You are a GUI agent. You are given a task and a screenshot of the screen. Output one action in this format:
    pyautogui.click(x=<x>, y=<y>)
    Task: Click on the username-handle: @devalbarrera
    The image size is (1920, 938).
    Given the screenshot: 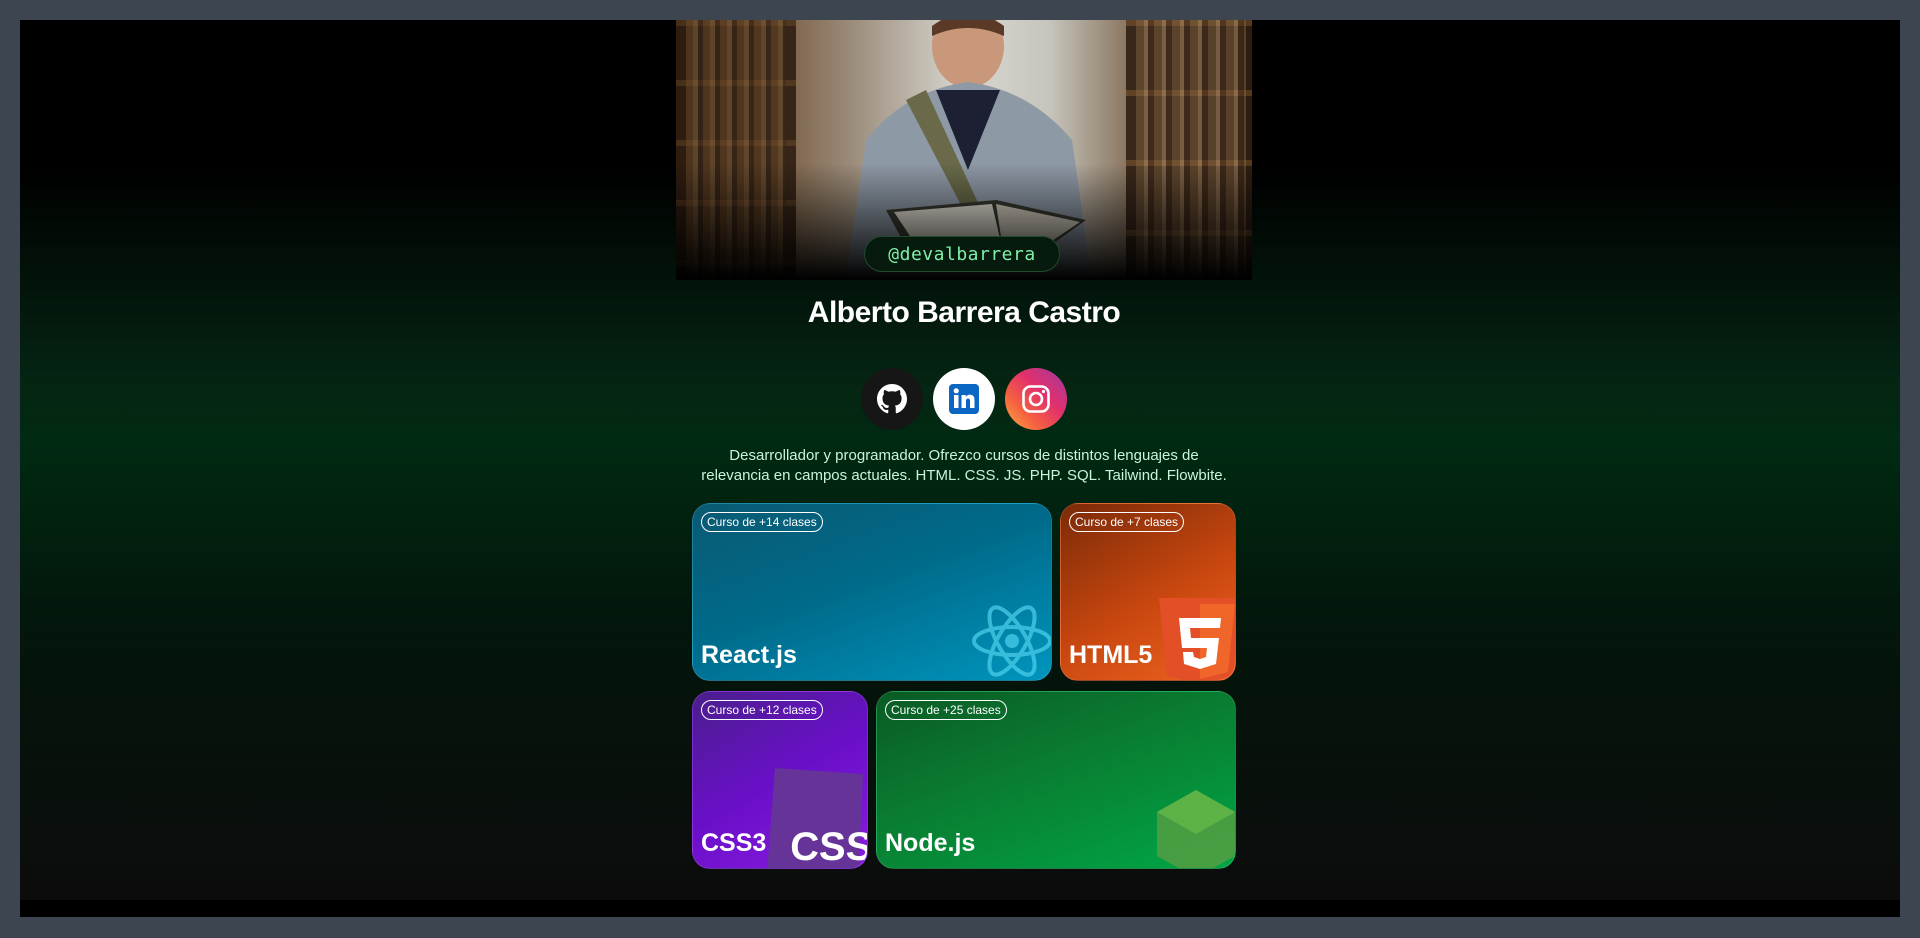 What is the action you would take?
    pyautogui.click(x=962, y=254)
    